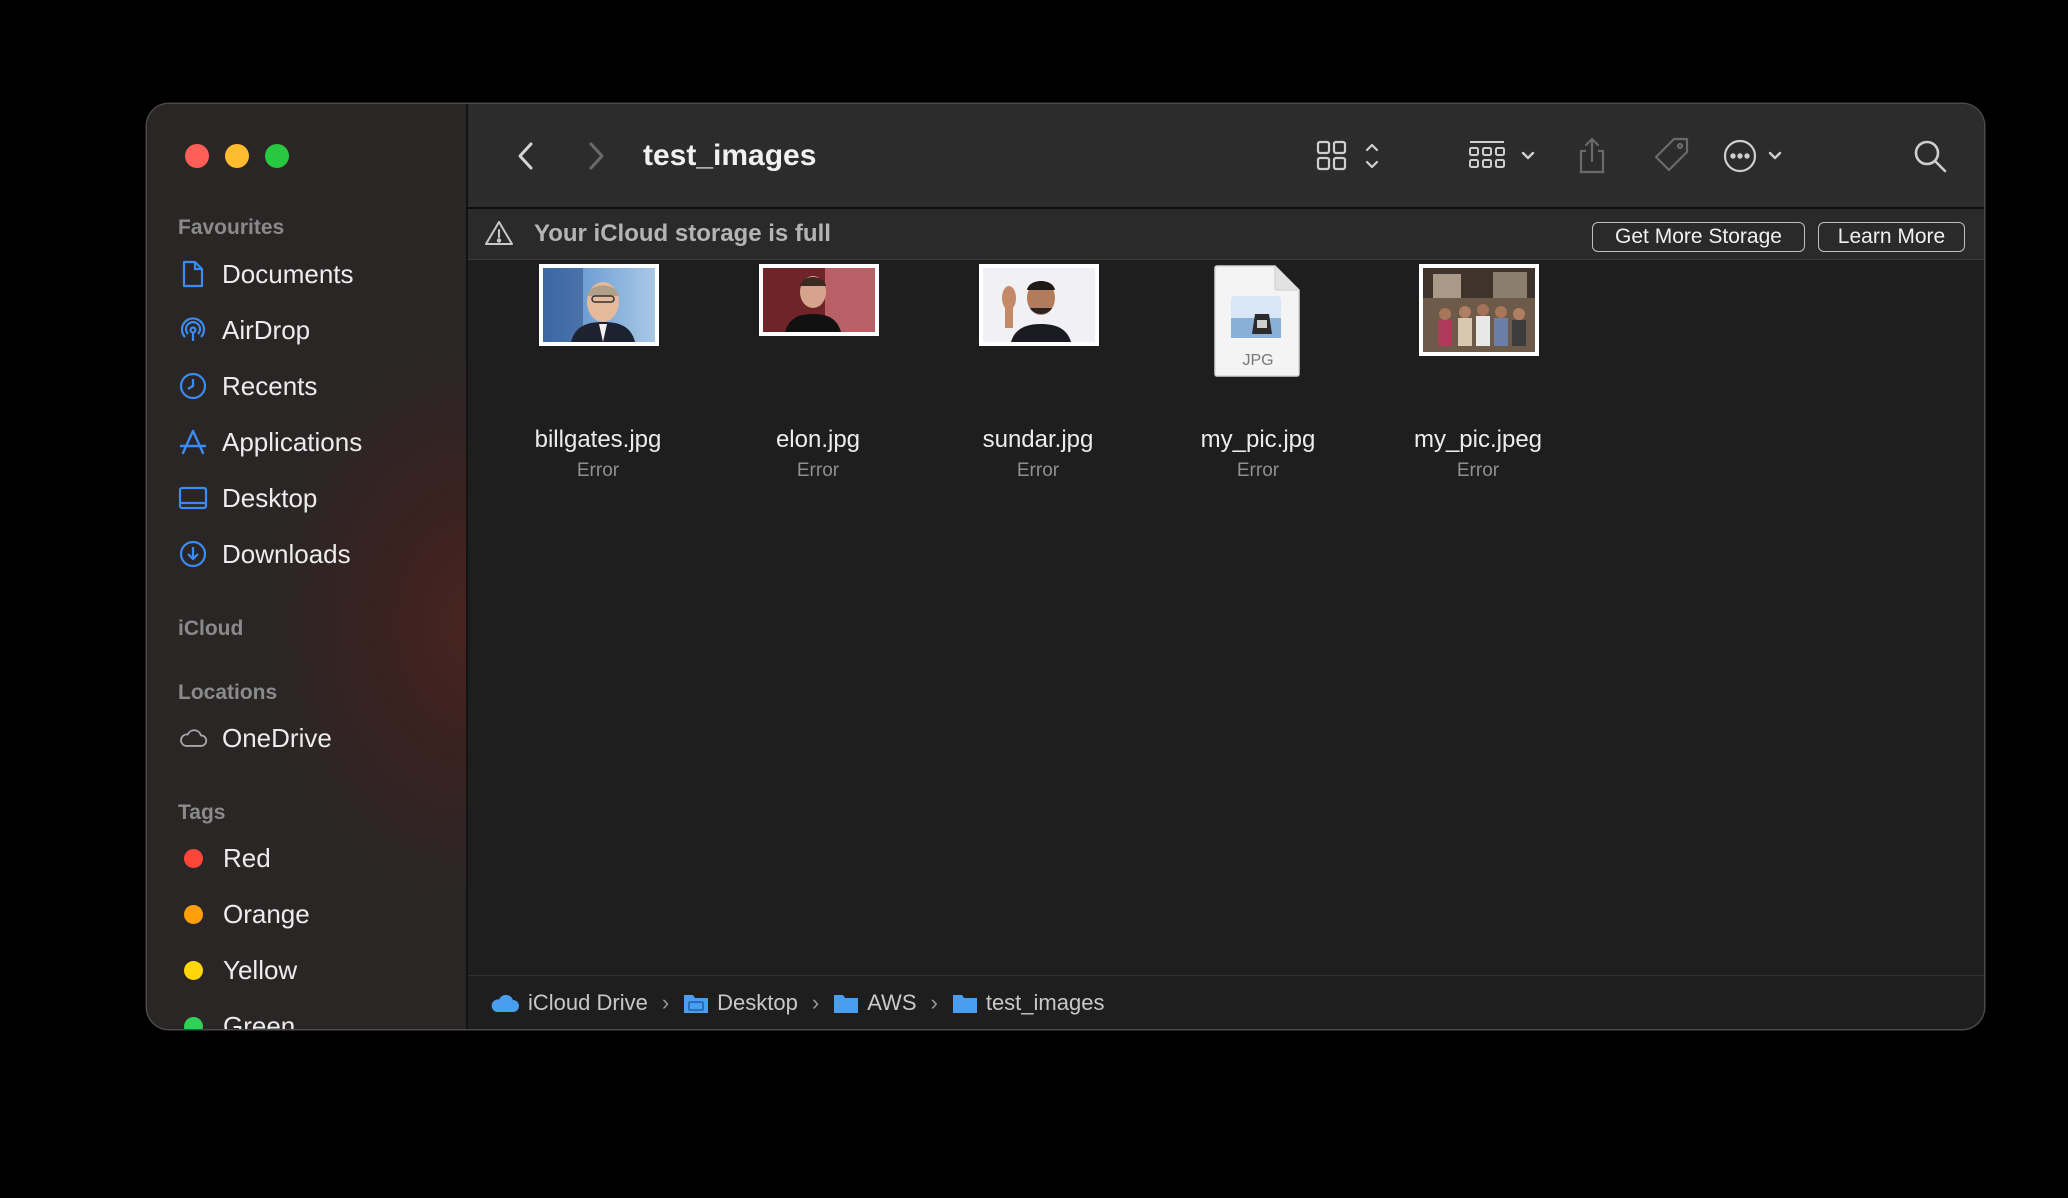 The height and width of the screenshot is (1198, 2068). What do you see at coordinates (1891, 237) in the screenshot?
I see `learn-more-button: Learn More` at bounding box center [1891, 237].